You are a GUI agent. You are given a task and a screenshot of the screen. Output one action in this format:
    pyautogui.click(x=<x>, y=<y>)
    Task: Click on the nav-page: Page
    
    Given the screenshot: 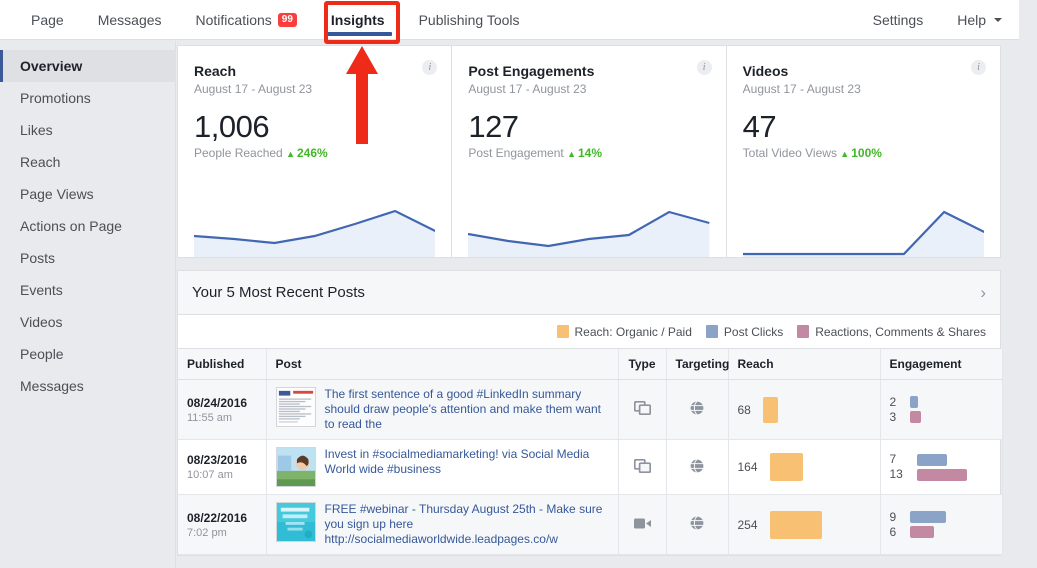 What is the action you would take?
    pyautogui.click(x=47, y=19)
    